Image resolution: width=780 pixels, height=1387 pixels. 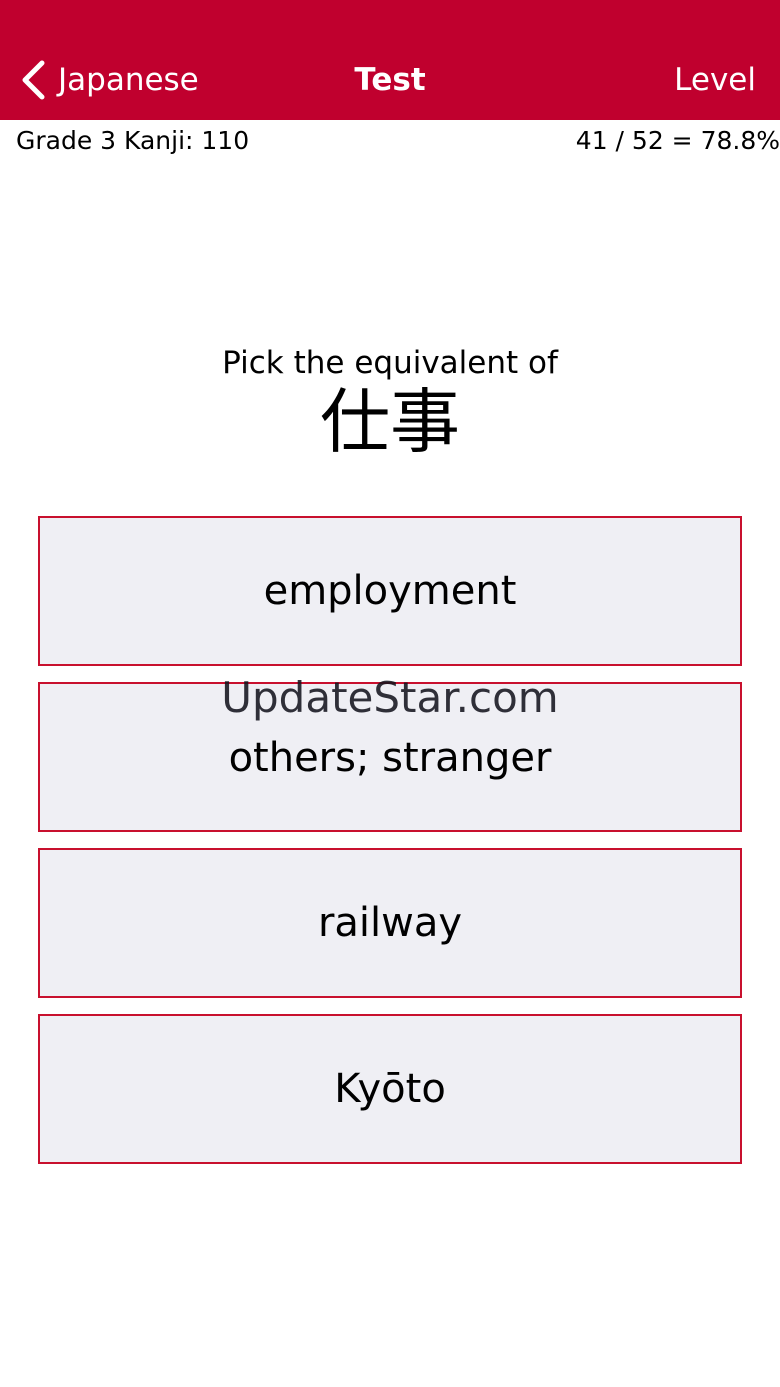 What do you see at coordinates (35, 80) in the screenshot?
I see `chevron-left-icon` at bounding box center [35, 80].